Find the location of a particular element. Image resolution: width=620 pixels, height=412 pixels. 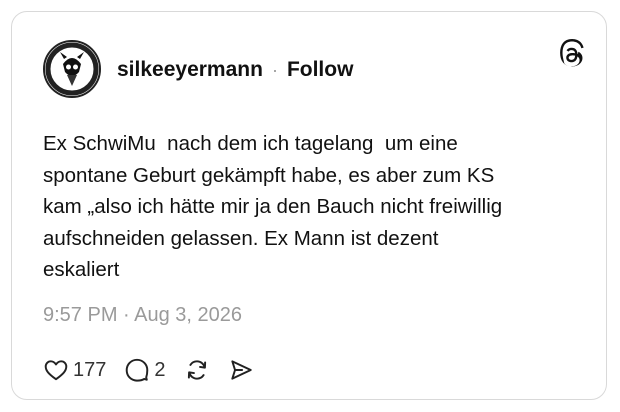

comment-icon is located at coordinates (137, 370).